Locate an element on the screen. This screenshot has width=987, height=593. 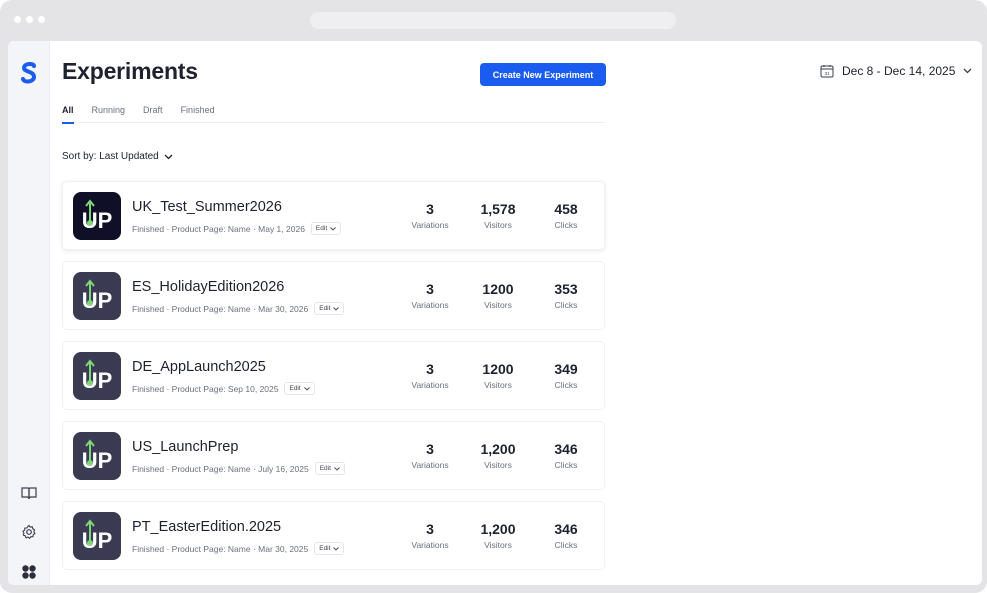
experiment-meta-text: Finished · Product Page: Sep 10, 2025 is located at coordinates (205, 388).